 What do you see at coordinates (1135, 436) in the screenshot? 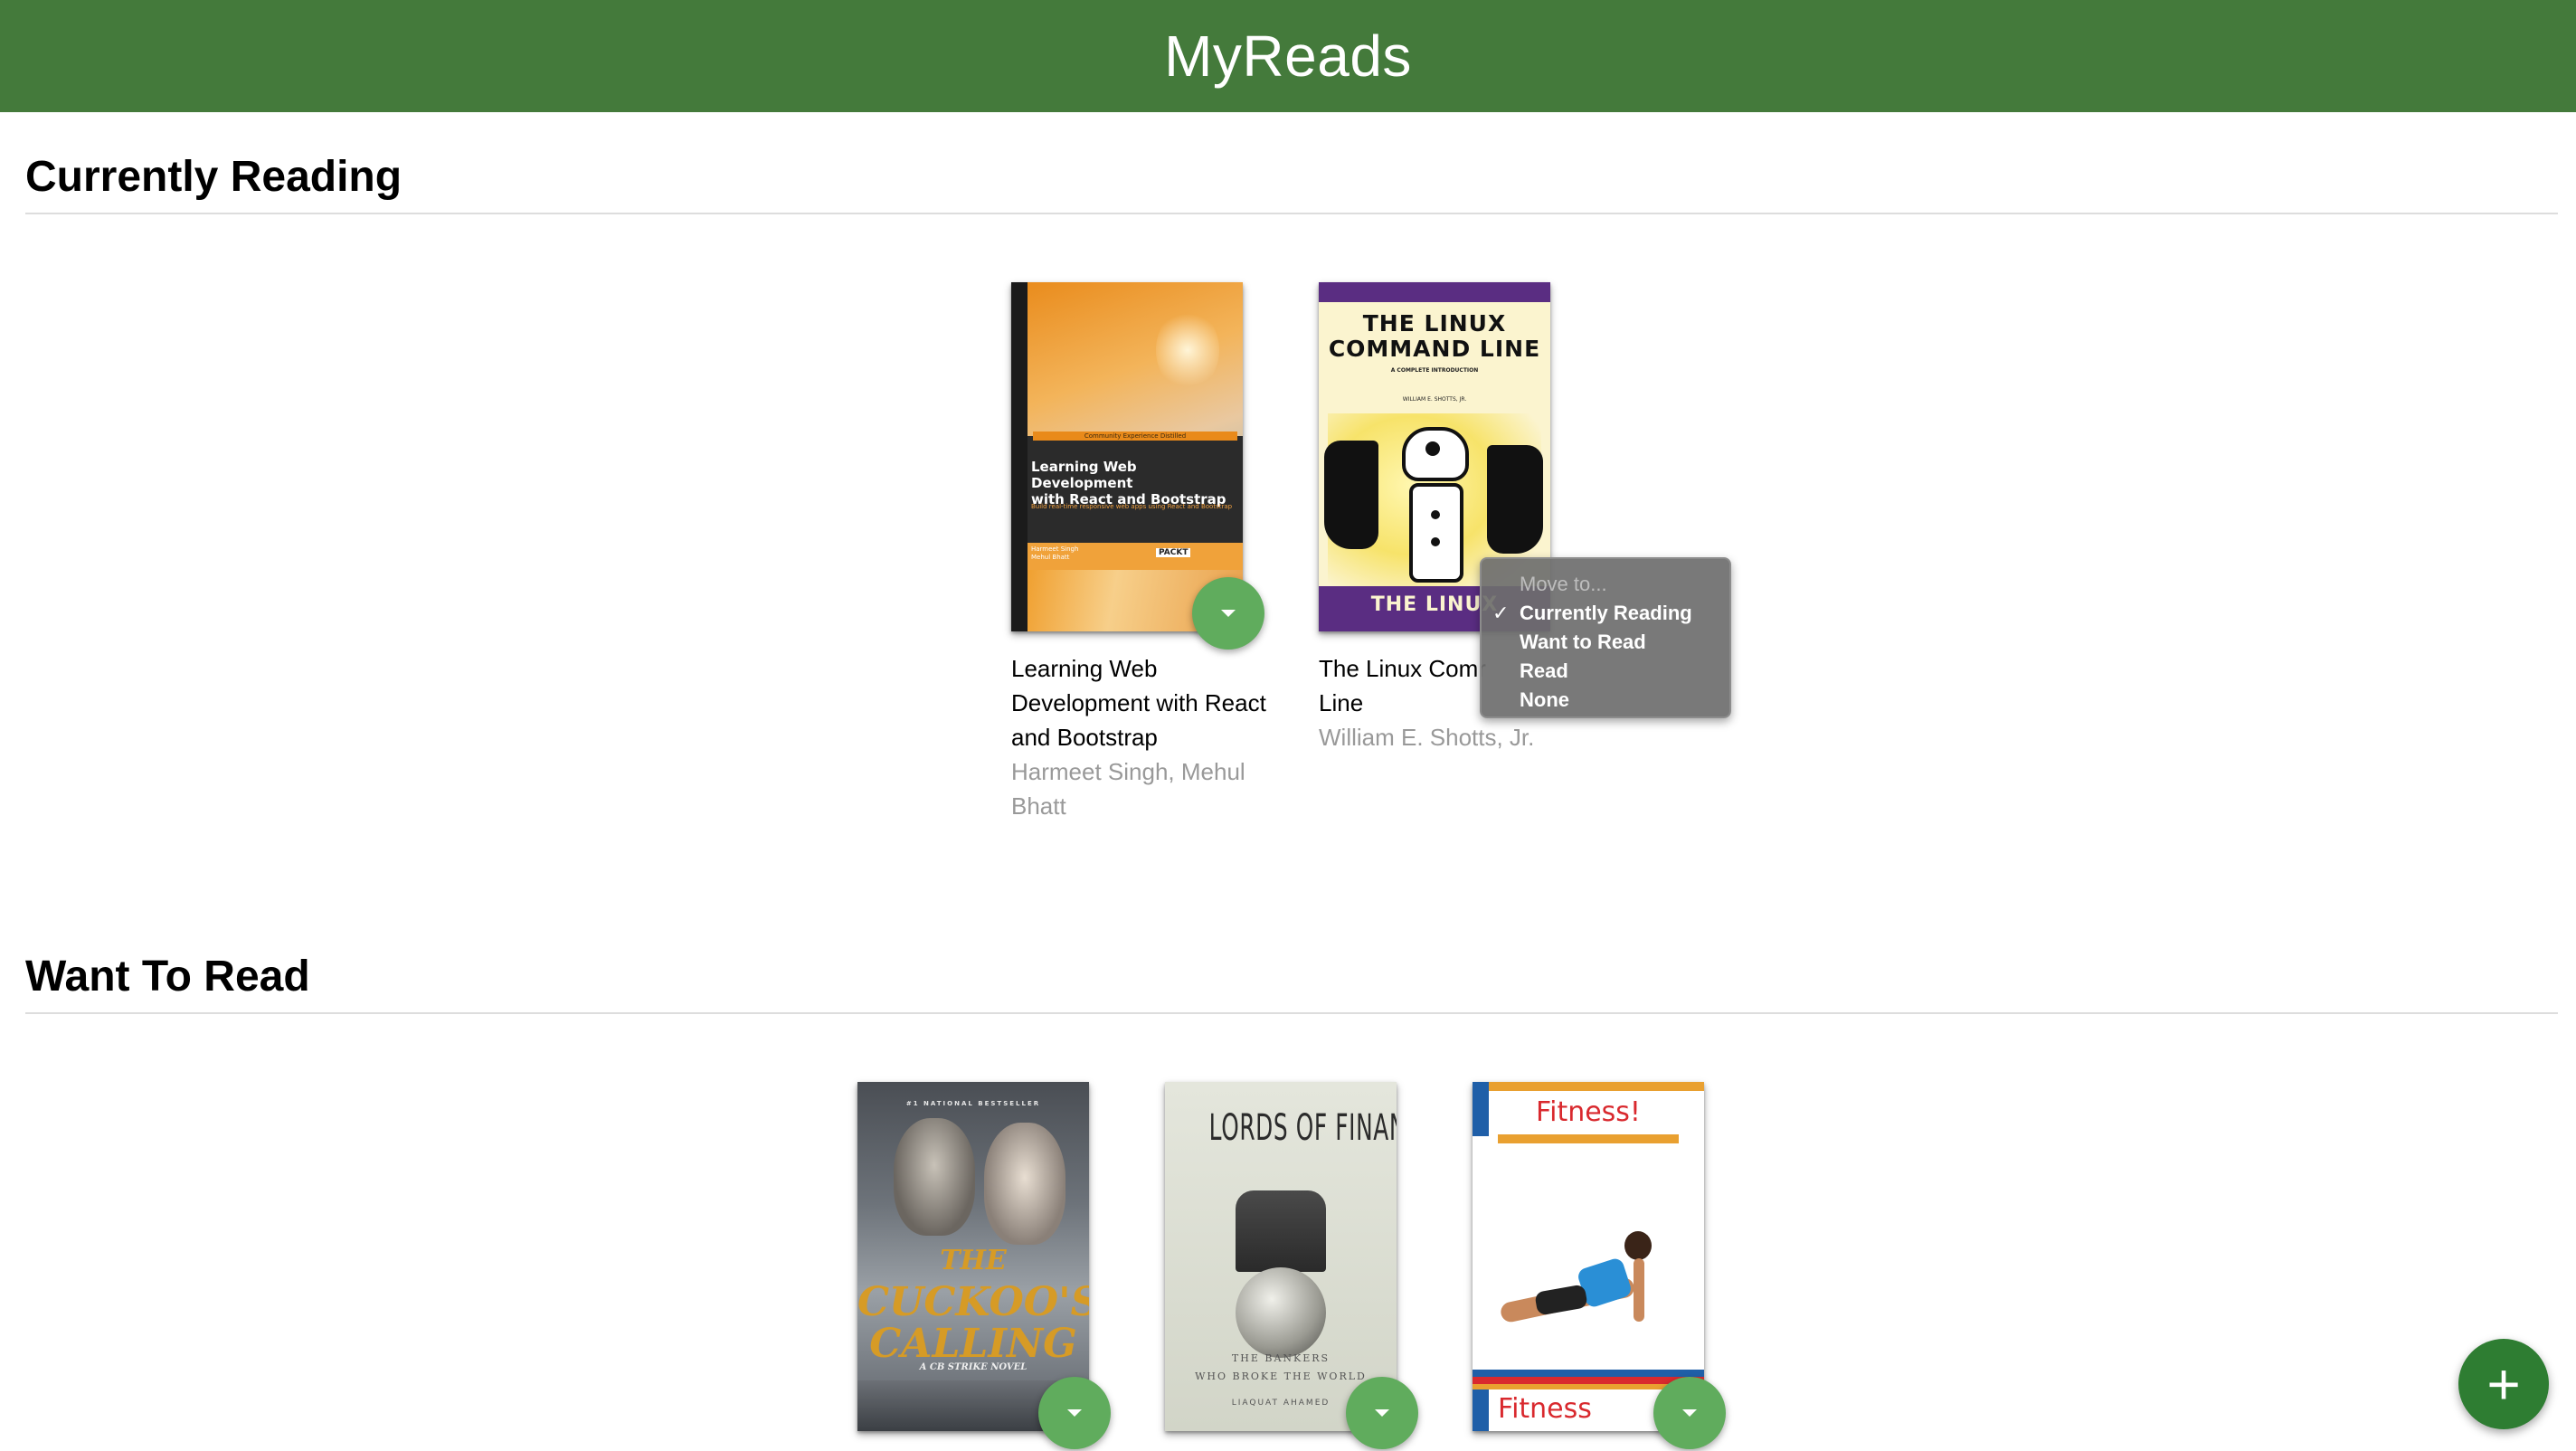
I see `cover-banner: Community Experience Distilled` at bounding box center [1135, 436].